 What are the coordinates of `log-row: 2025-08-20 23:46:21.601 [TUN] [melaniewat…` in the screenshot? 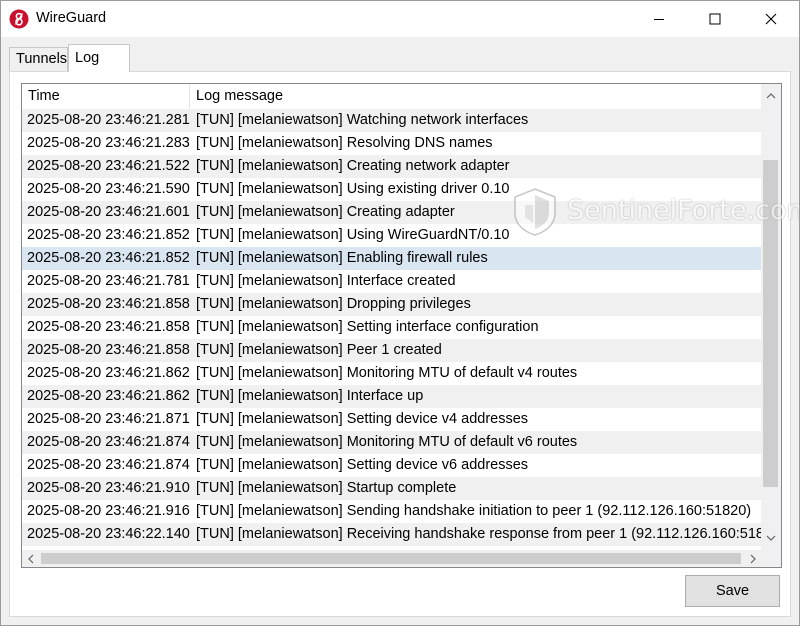 It's located at (391, 212).